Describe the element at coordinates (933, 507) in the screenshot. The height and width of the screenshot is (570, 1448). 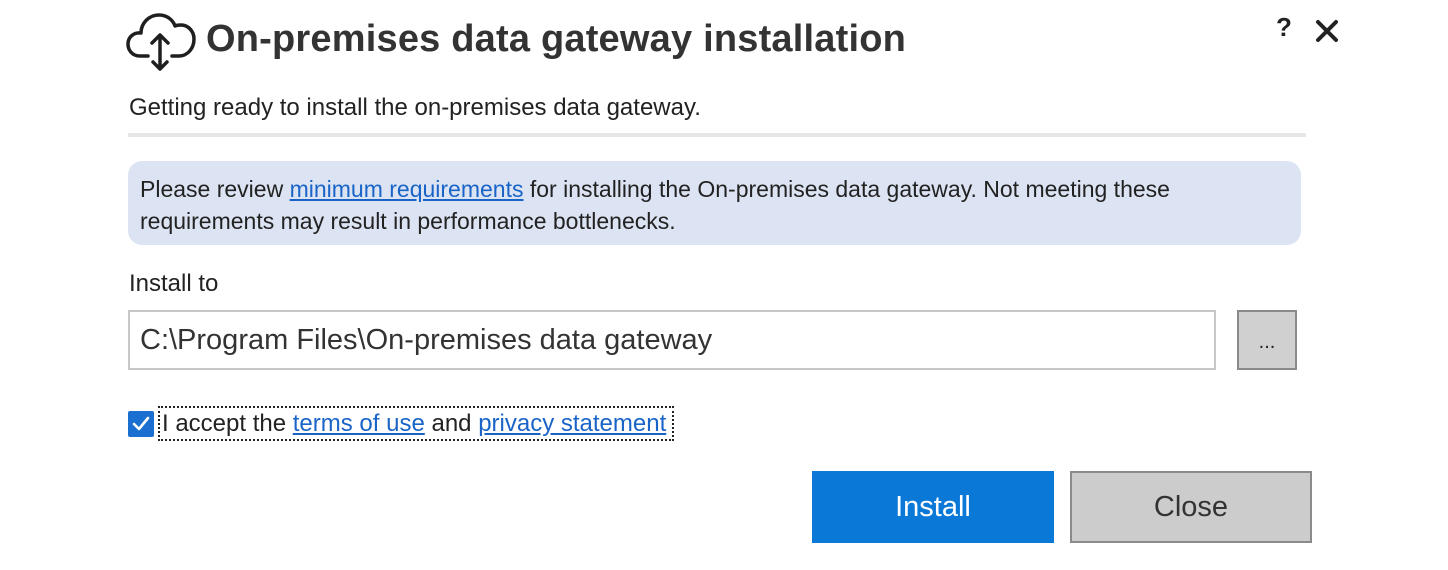
I see `install-button: Install` at that location.